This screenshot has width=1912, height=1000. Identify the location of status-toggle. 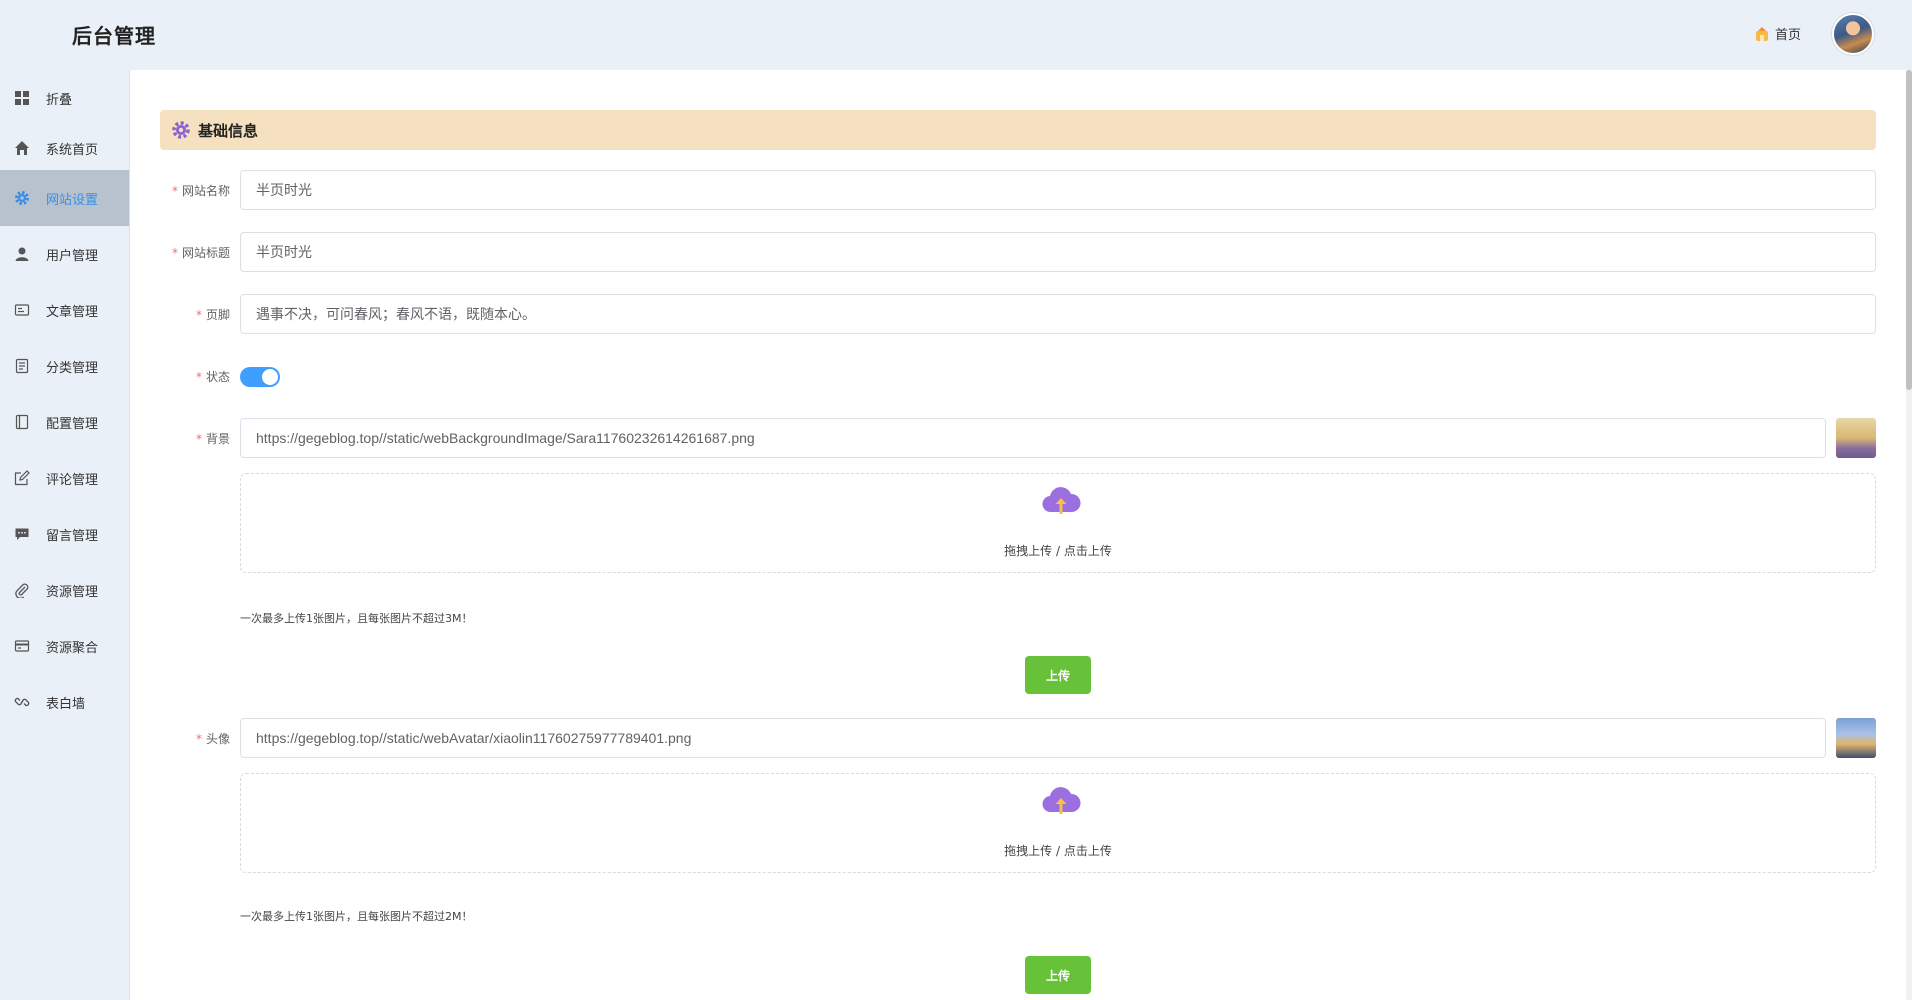
(260, 377).